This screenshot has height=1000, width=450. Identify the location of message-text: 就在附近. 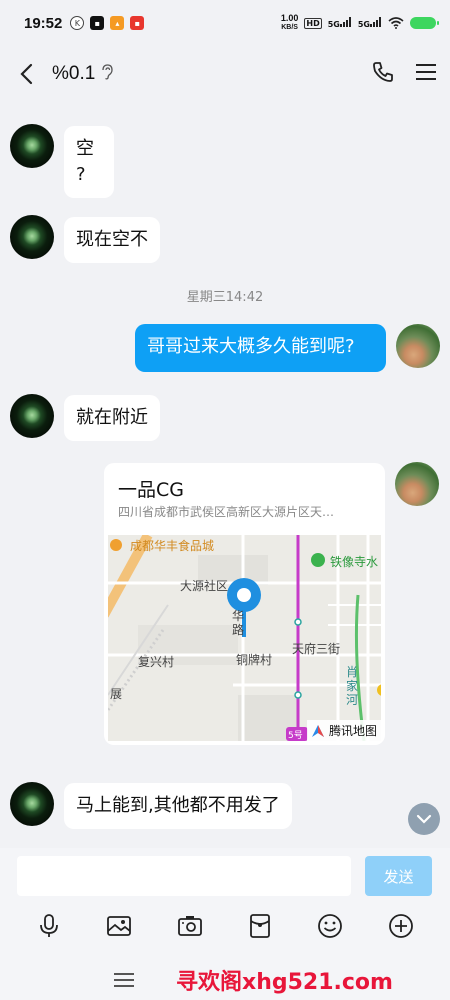
(112, 417).